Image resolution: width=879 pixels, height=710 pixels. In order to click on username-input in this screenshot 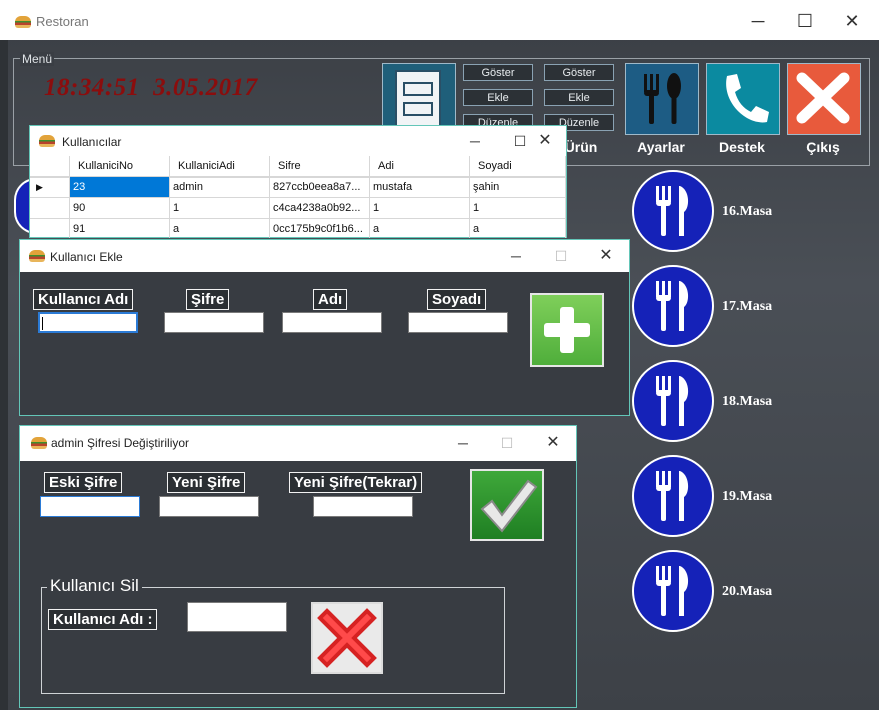, I will do `click(88, 322)`.